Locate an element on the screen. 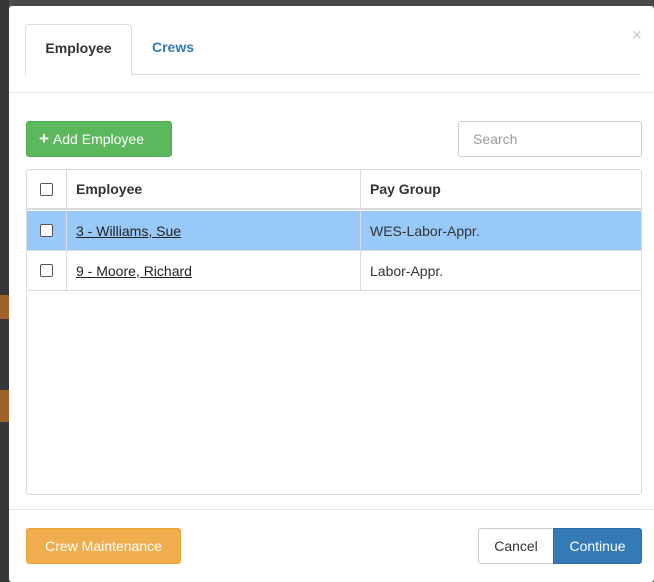 The width and height of the screenshot is (654, 582). modal-header: × Employee Crews is located at coordinates (331, 49).